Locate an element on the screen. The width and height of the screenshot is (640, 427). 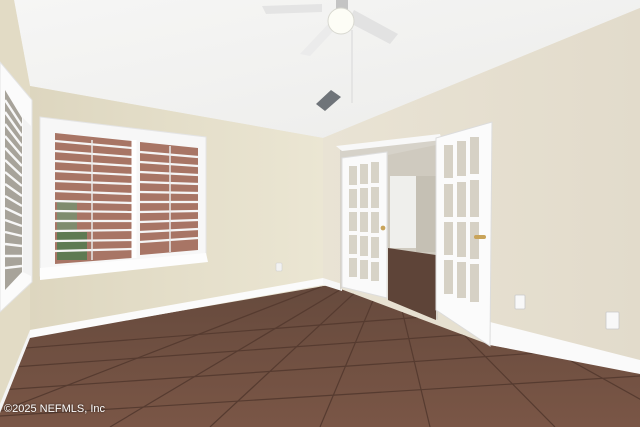
window-side is located at coordinates (16, 187).